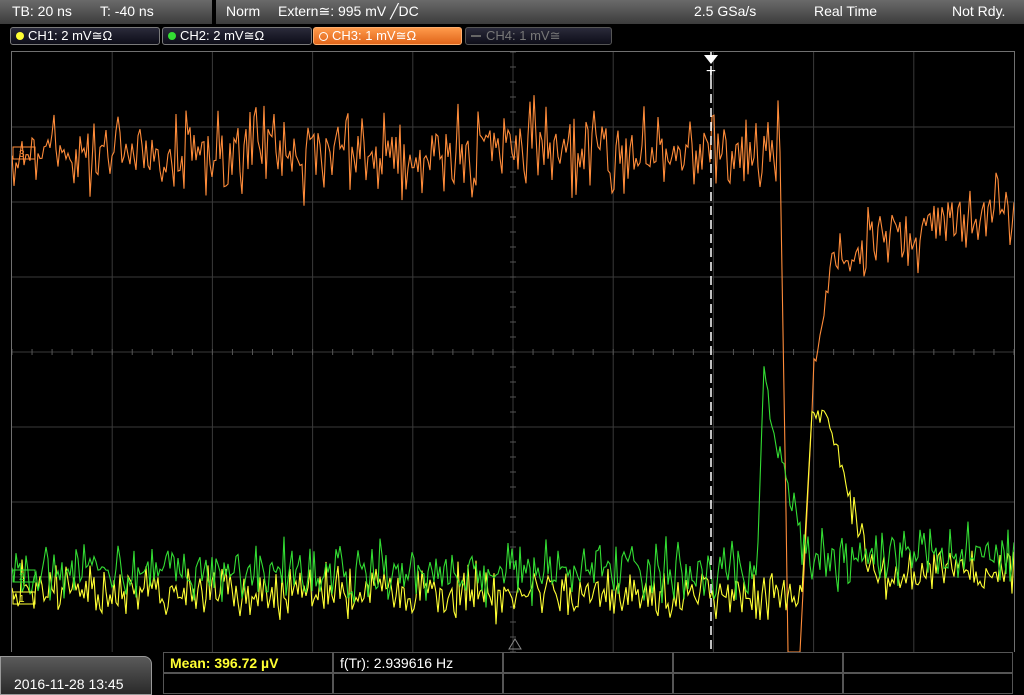 The width and height of the screenshot is (1024, 695). I want to click on trigger-level-marker-icon, so click(515, 644).